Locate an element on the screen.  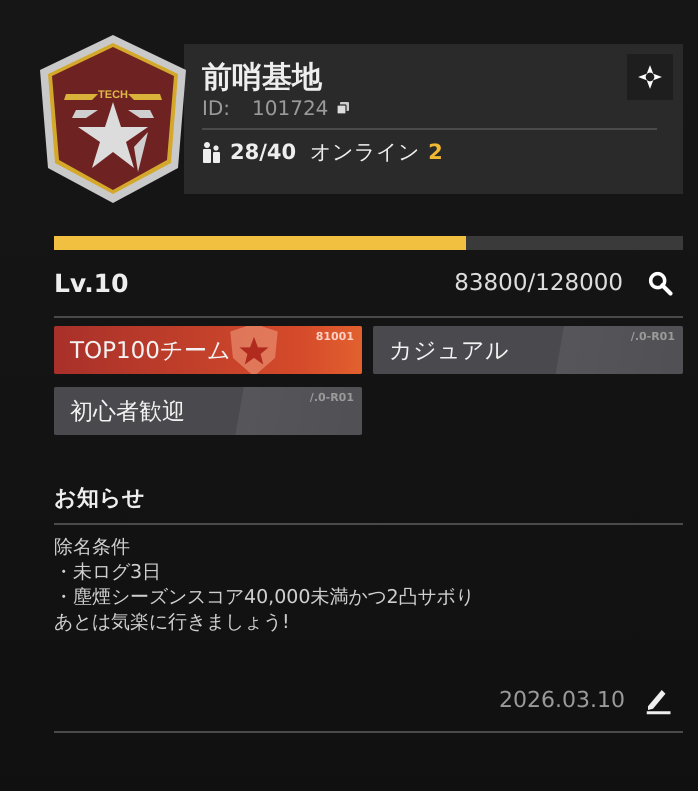
tag-label: カジュアル is located at coordinates (449, 351).